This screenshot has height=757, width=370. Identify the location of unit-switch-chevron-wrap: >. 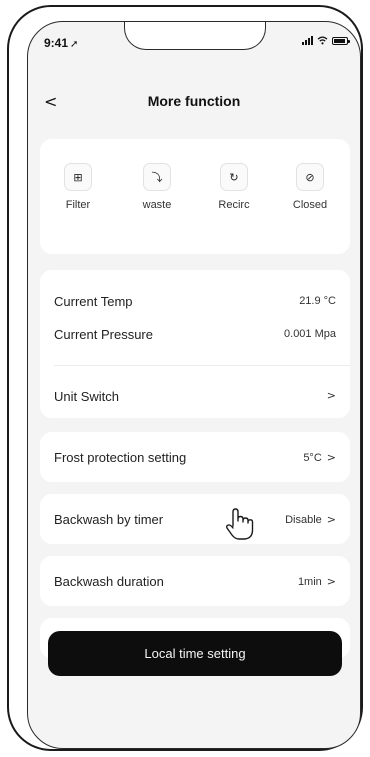
(329, 395).